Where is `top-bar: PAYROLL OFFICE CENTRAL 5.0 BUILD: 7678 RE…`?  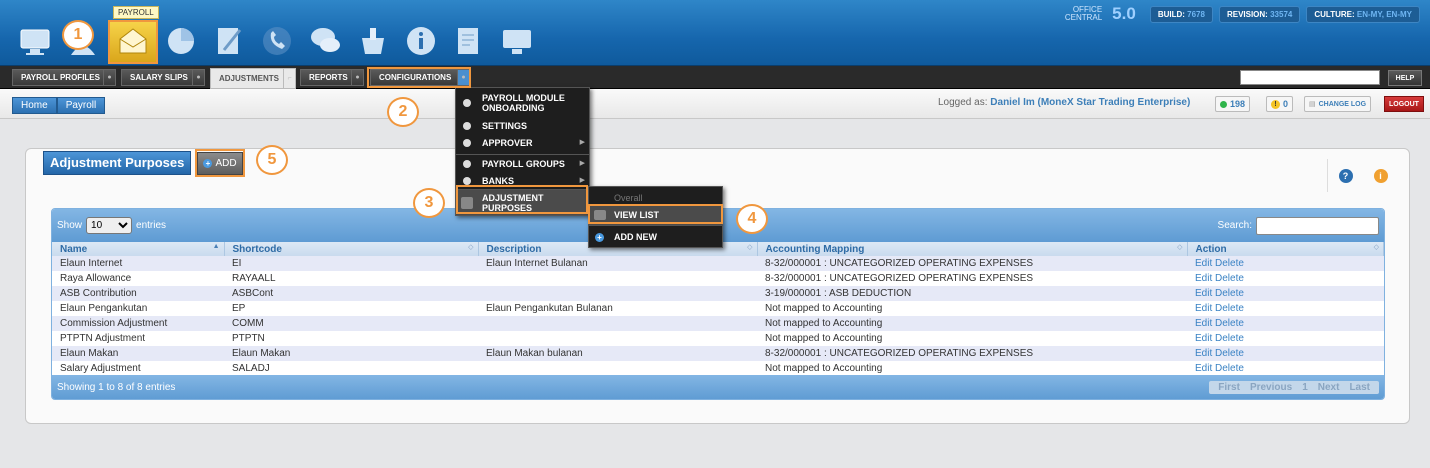 top-bar: PAYROLL OFFICE CENTRAL 5.0 BUILD: 7678 RE… is located at coordinates (715, 33).